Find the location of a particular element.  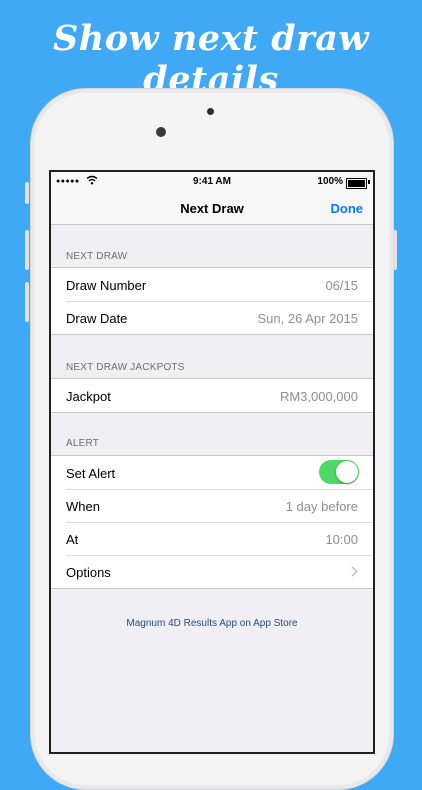

at-row: At 10:00 is located at coordinates (212, 538).